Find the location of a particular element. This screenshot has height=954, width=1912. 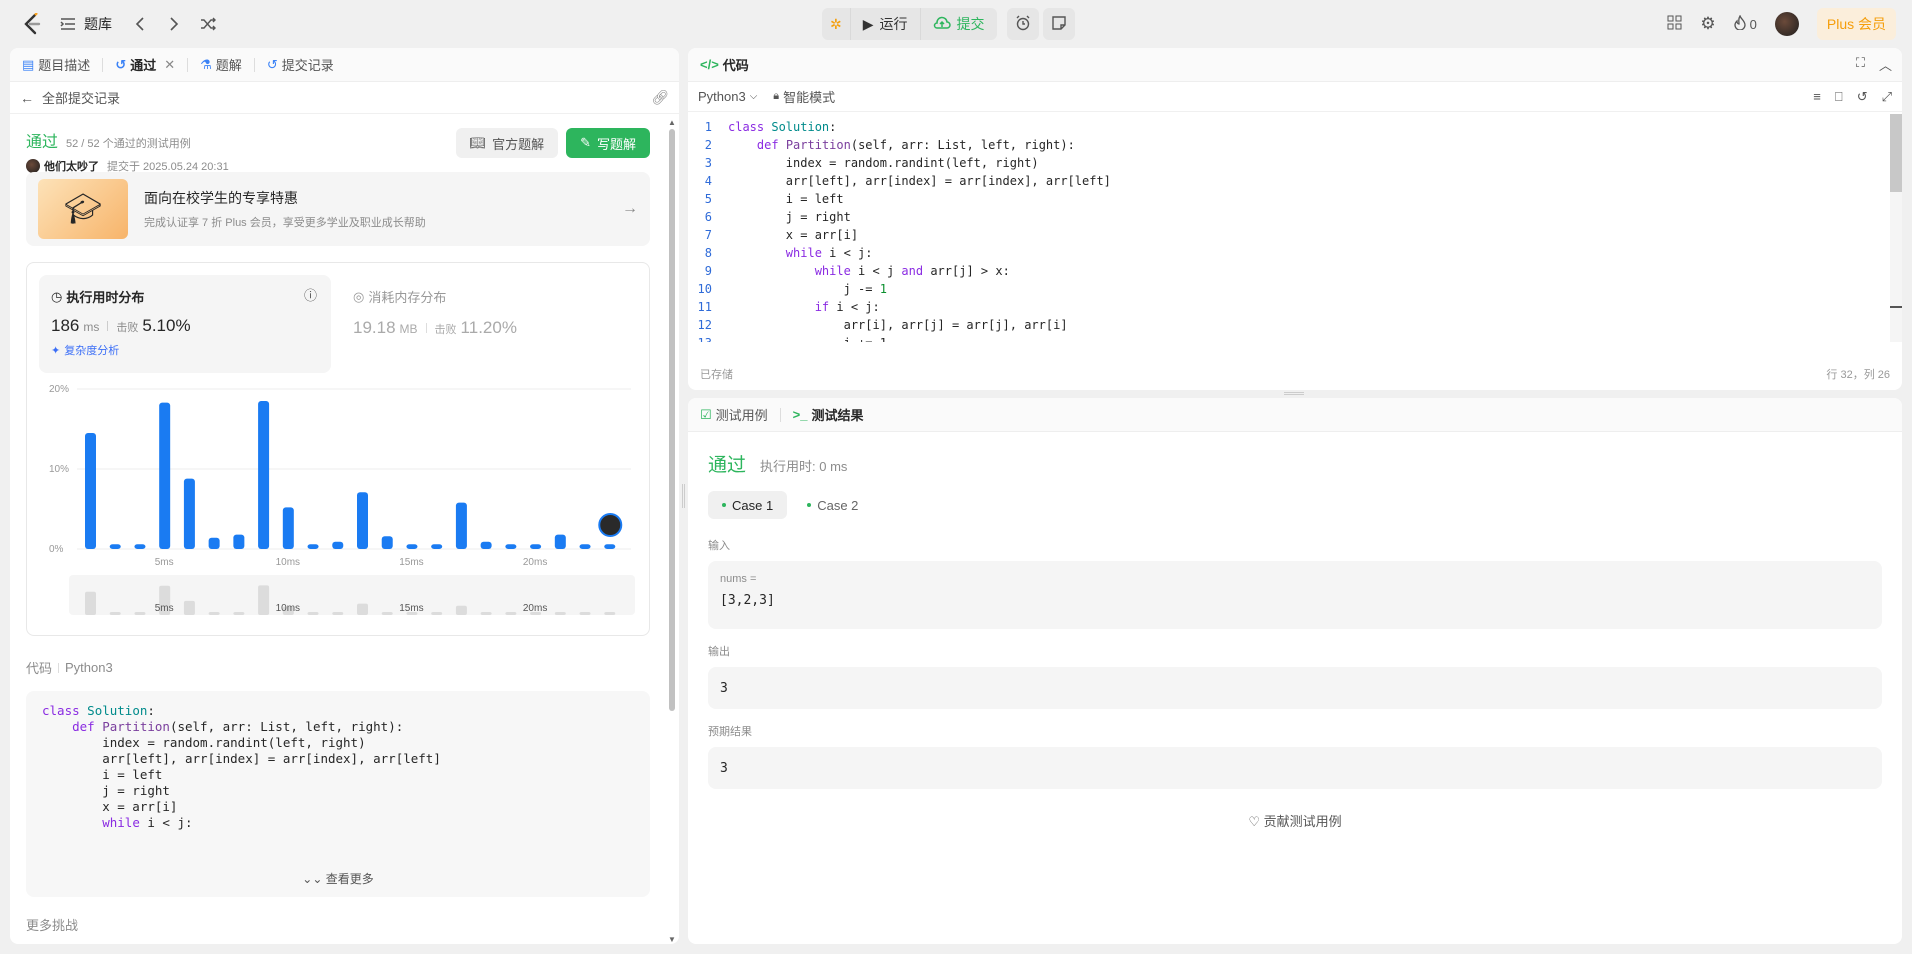

tab-submissions-label: 提交记录 is located at coordinates (307, 65).